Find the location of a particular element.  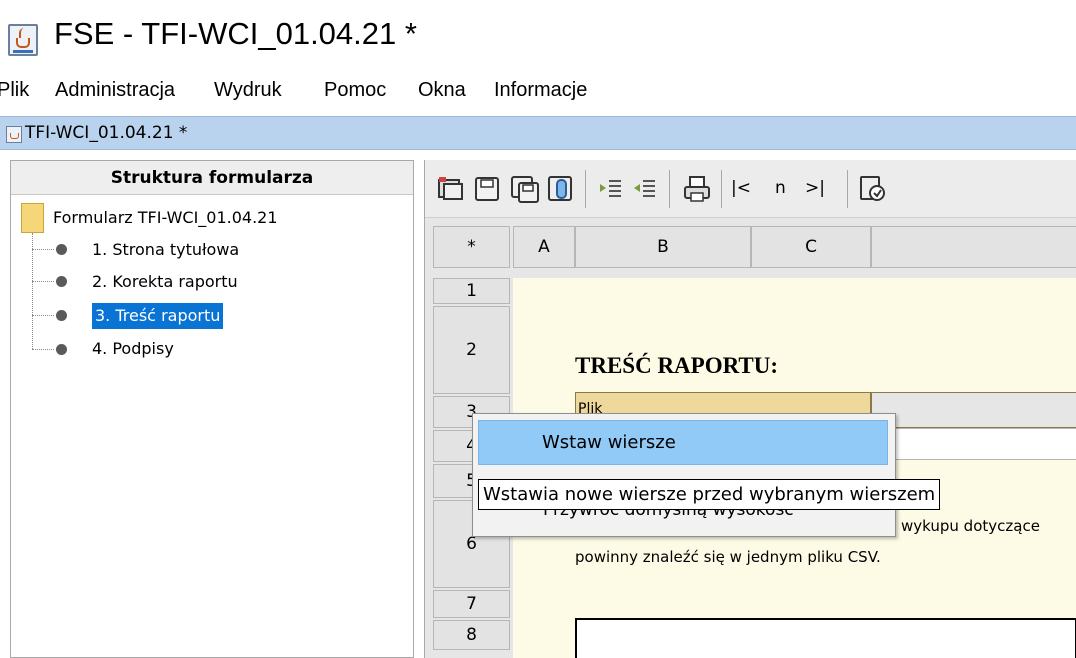

tree-root-label: Formularz TFI-WCI_01.04.21 is located at coordinates (165, 217).